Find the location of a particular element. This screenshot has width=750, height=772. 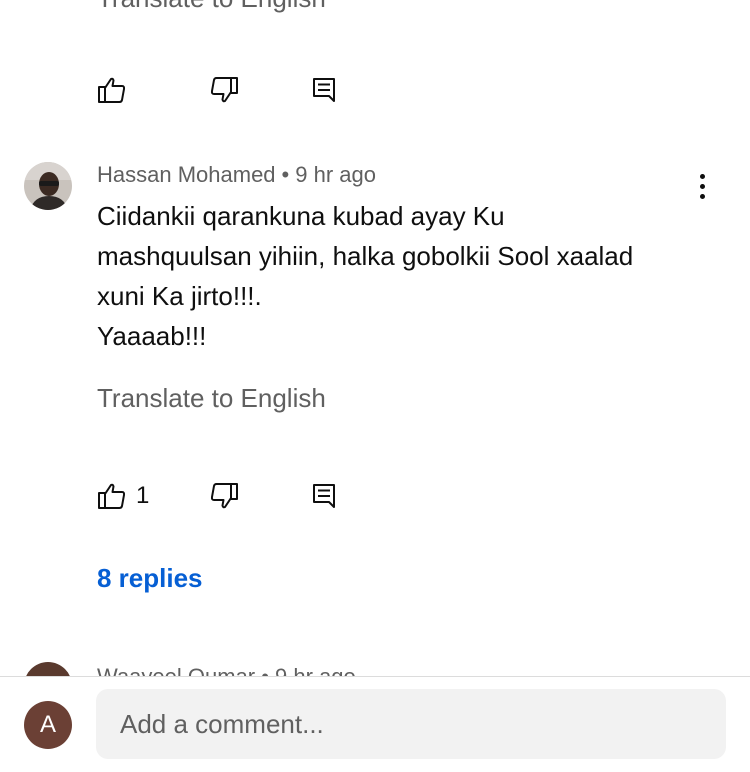

next-comment-meta: Waayeel Oumar • 9 hr ago is located at coordinates (226, 670).